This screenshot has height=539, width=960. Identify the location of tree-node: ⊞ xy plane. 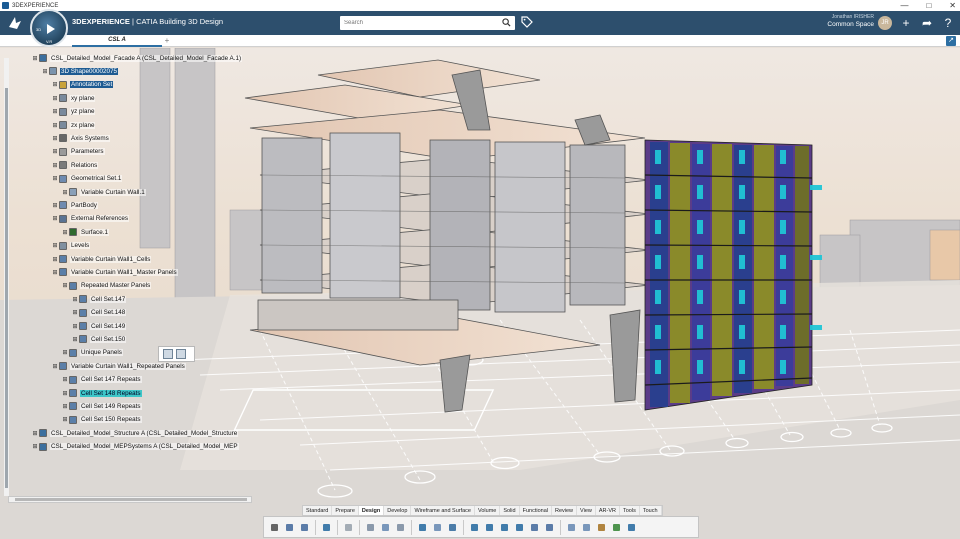
(74, 98).